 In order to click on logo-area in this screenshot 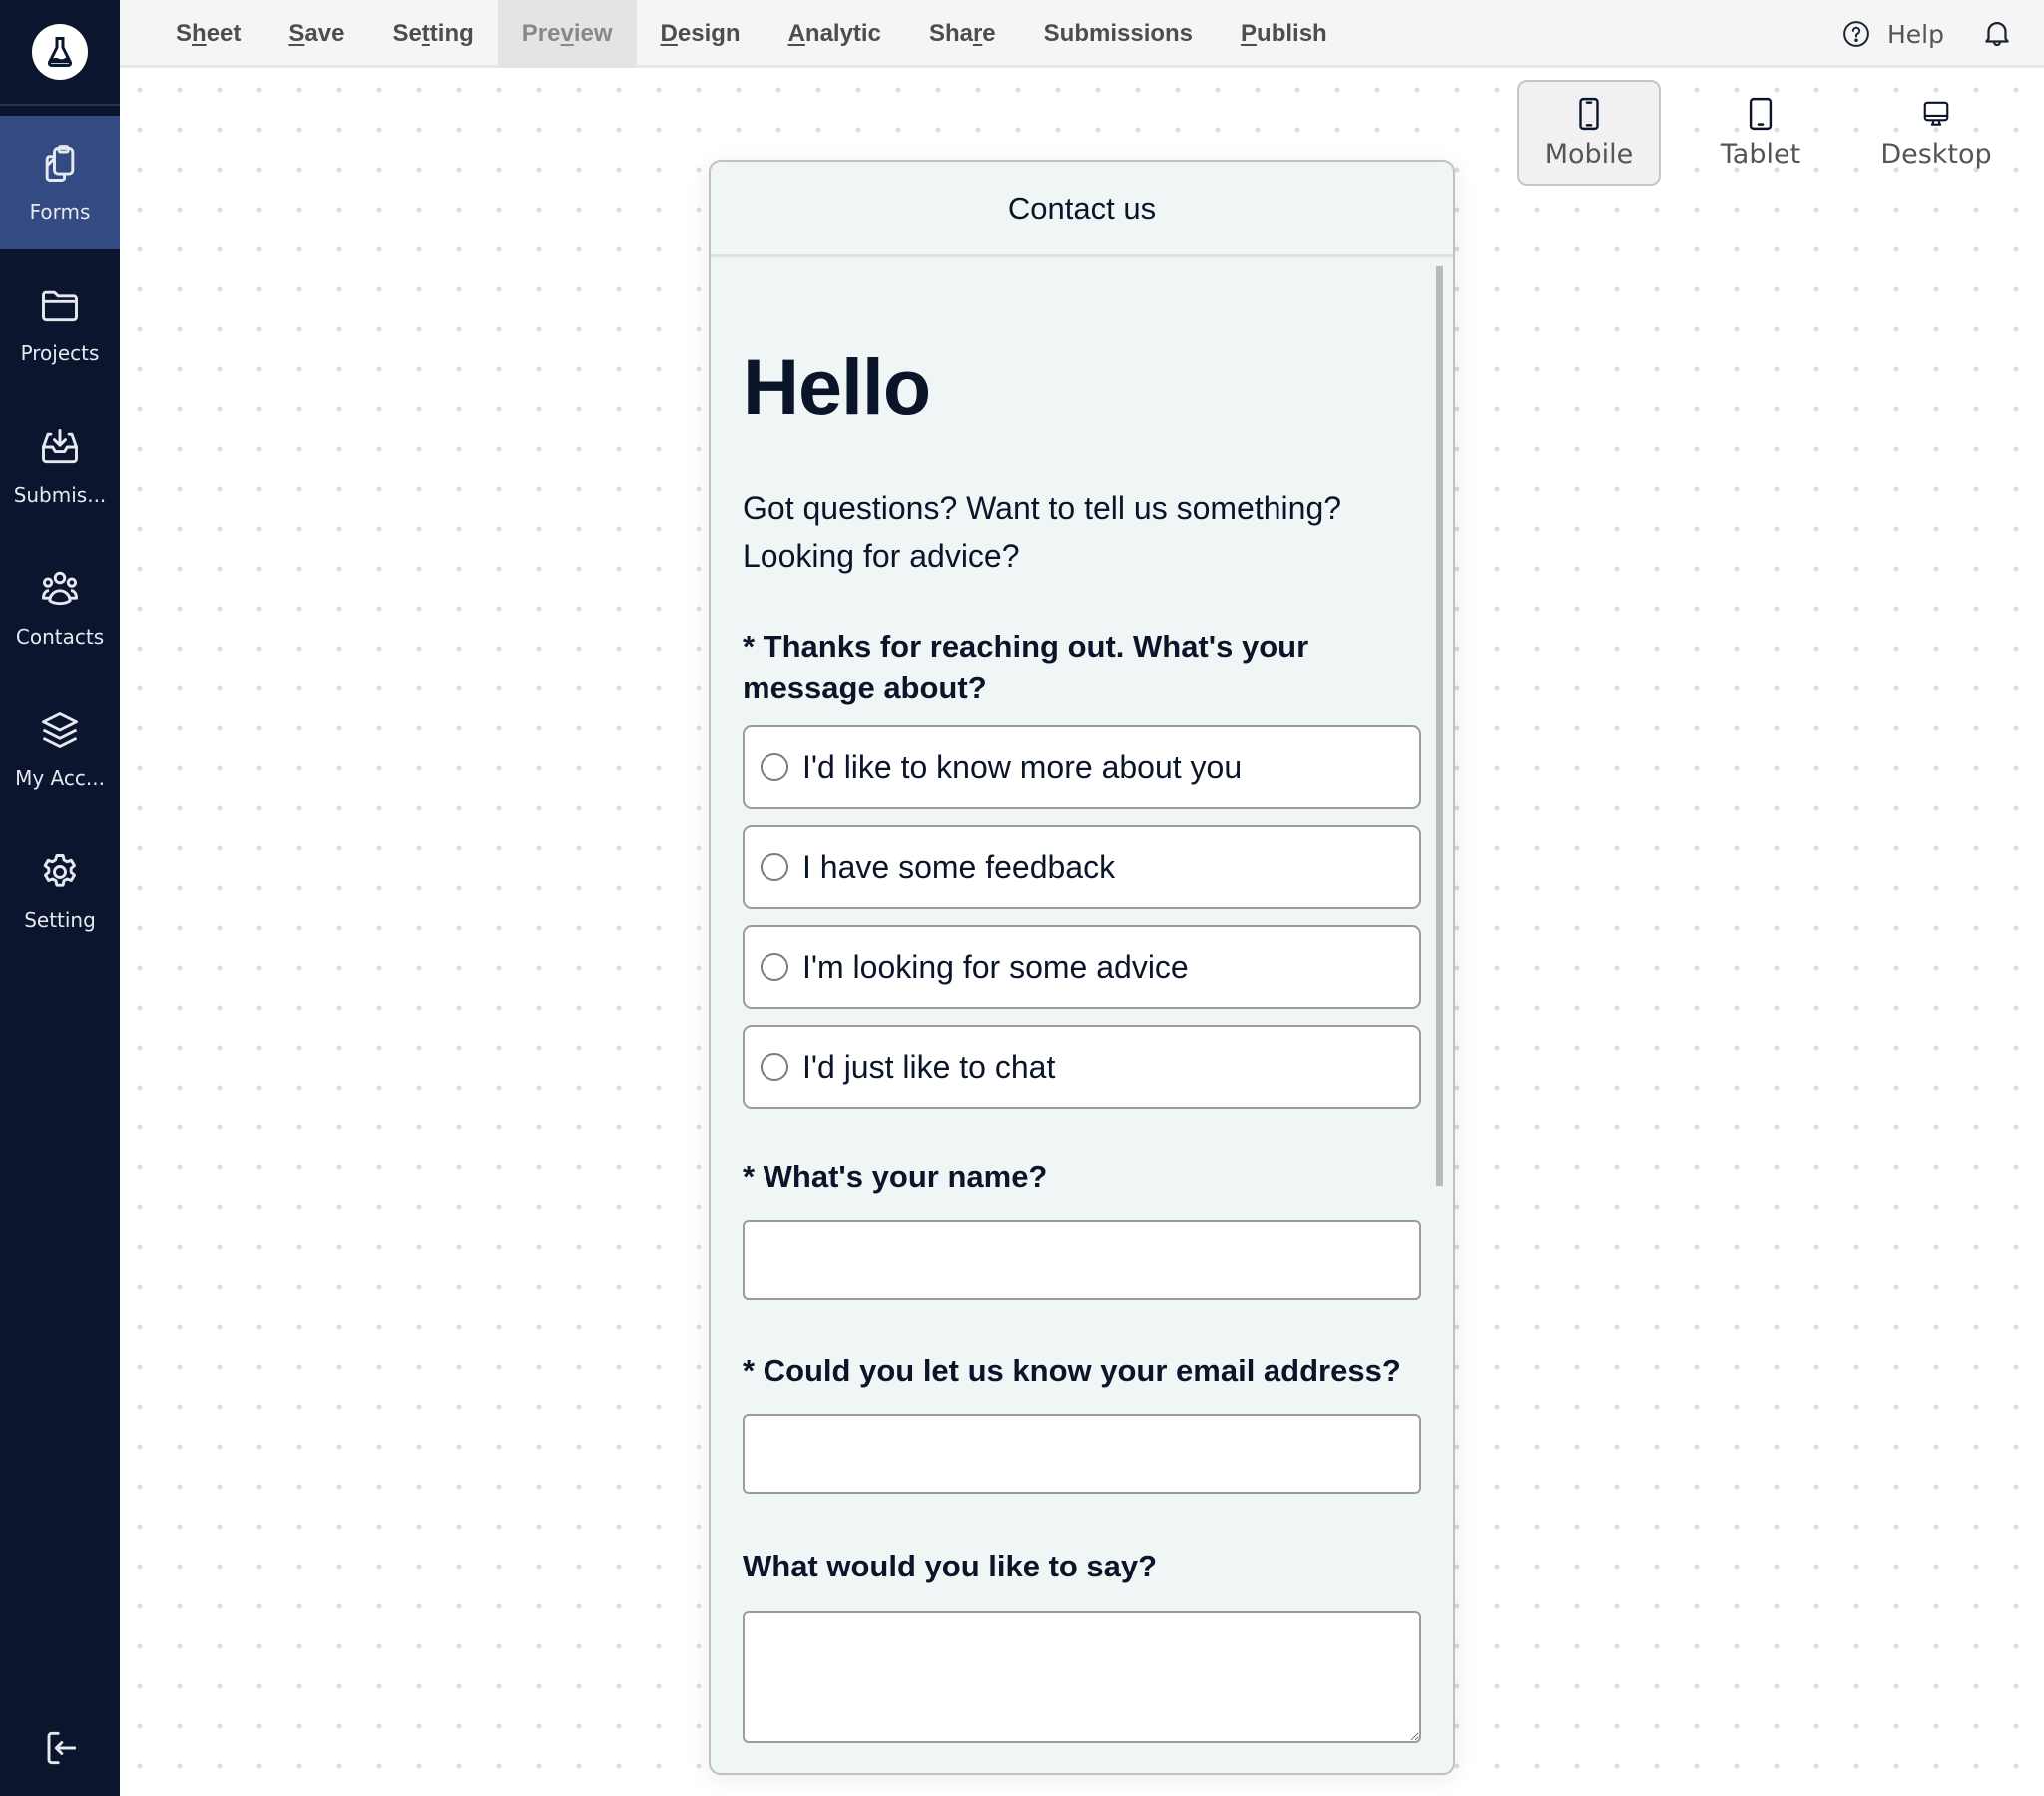, I will do `click(60, 53)`.